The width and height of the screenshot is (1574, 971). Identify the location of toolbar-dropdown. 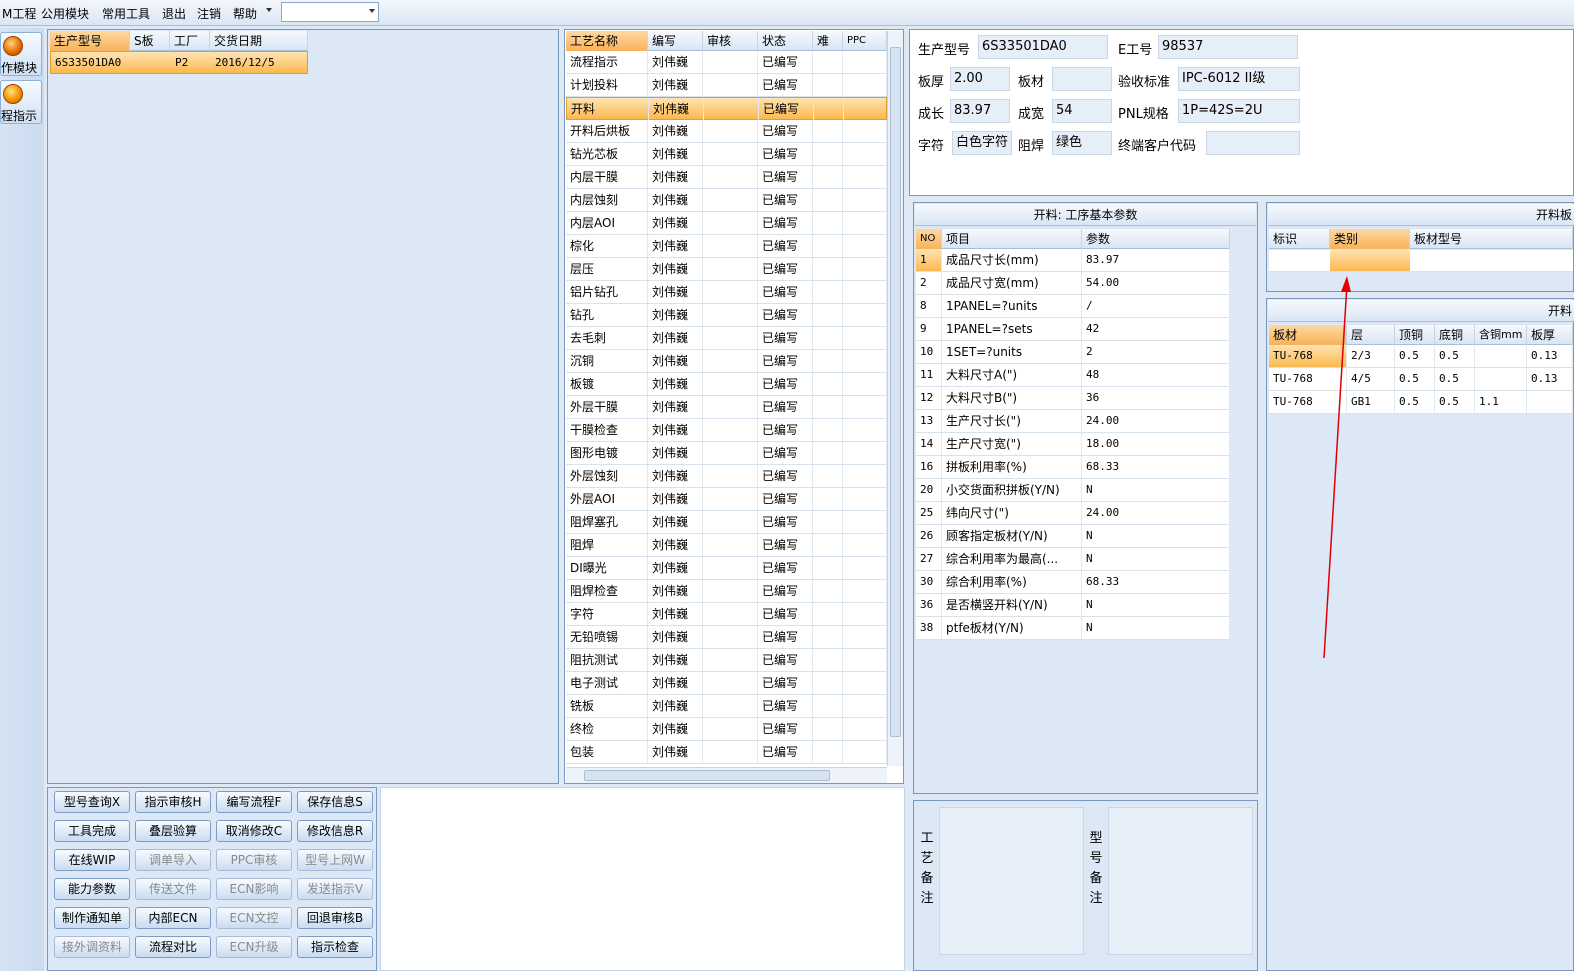
(330, 12).